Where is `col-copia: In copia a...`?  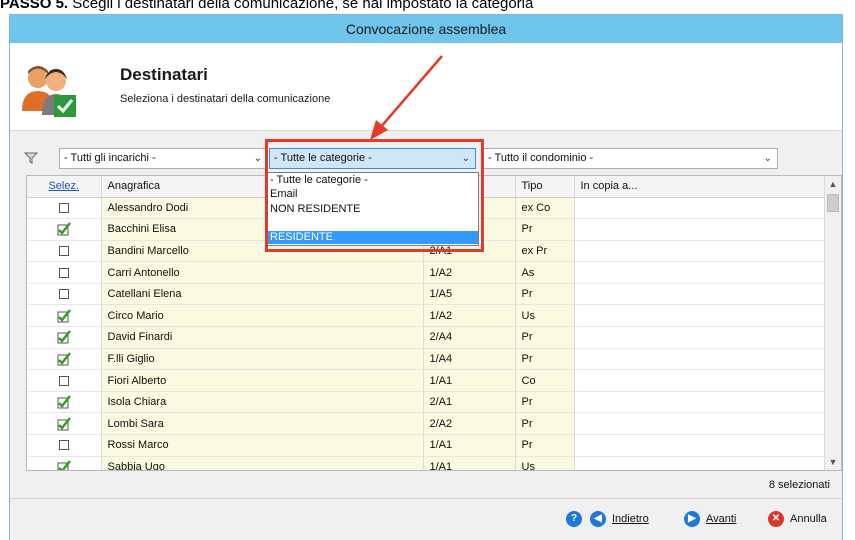
col-copia: In copia a... is located at coordinates (700, 187).